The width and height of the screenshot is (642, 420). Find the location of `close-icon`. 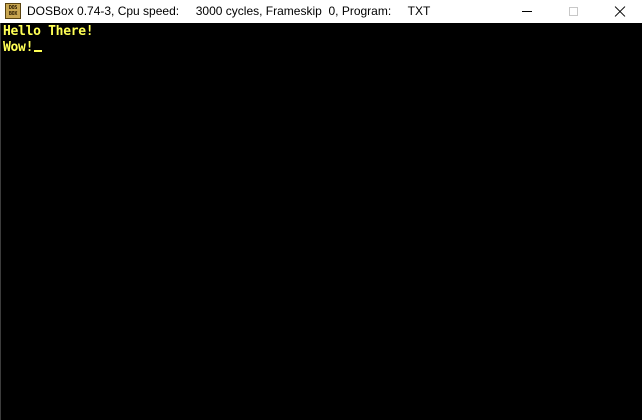

close-icon is located at coordinates (619, 11).